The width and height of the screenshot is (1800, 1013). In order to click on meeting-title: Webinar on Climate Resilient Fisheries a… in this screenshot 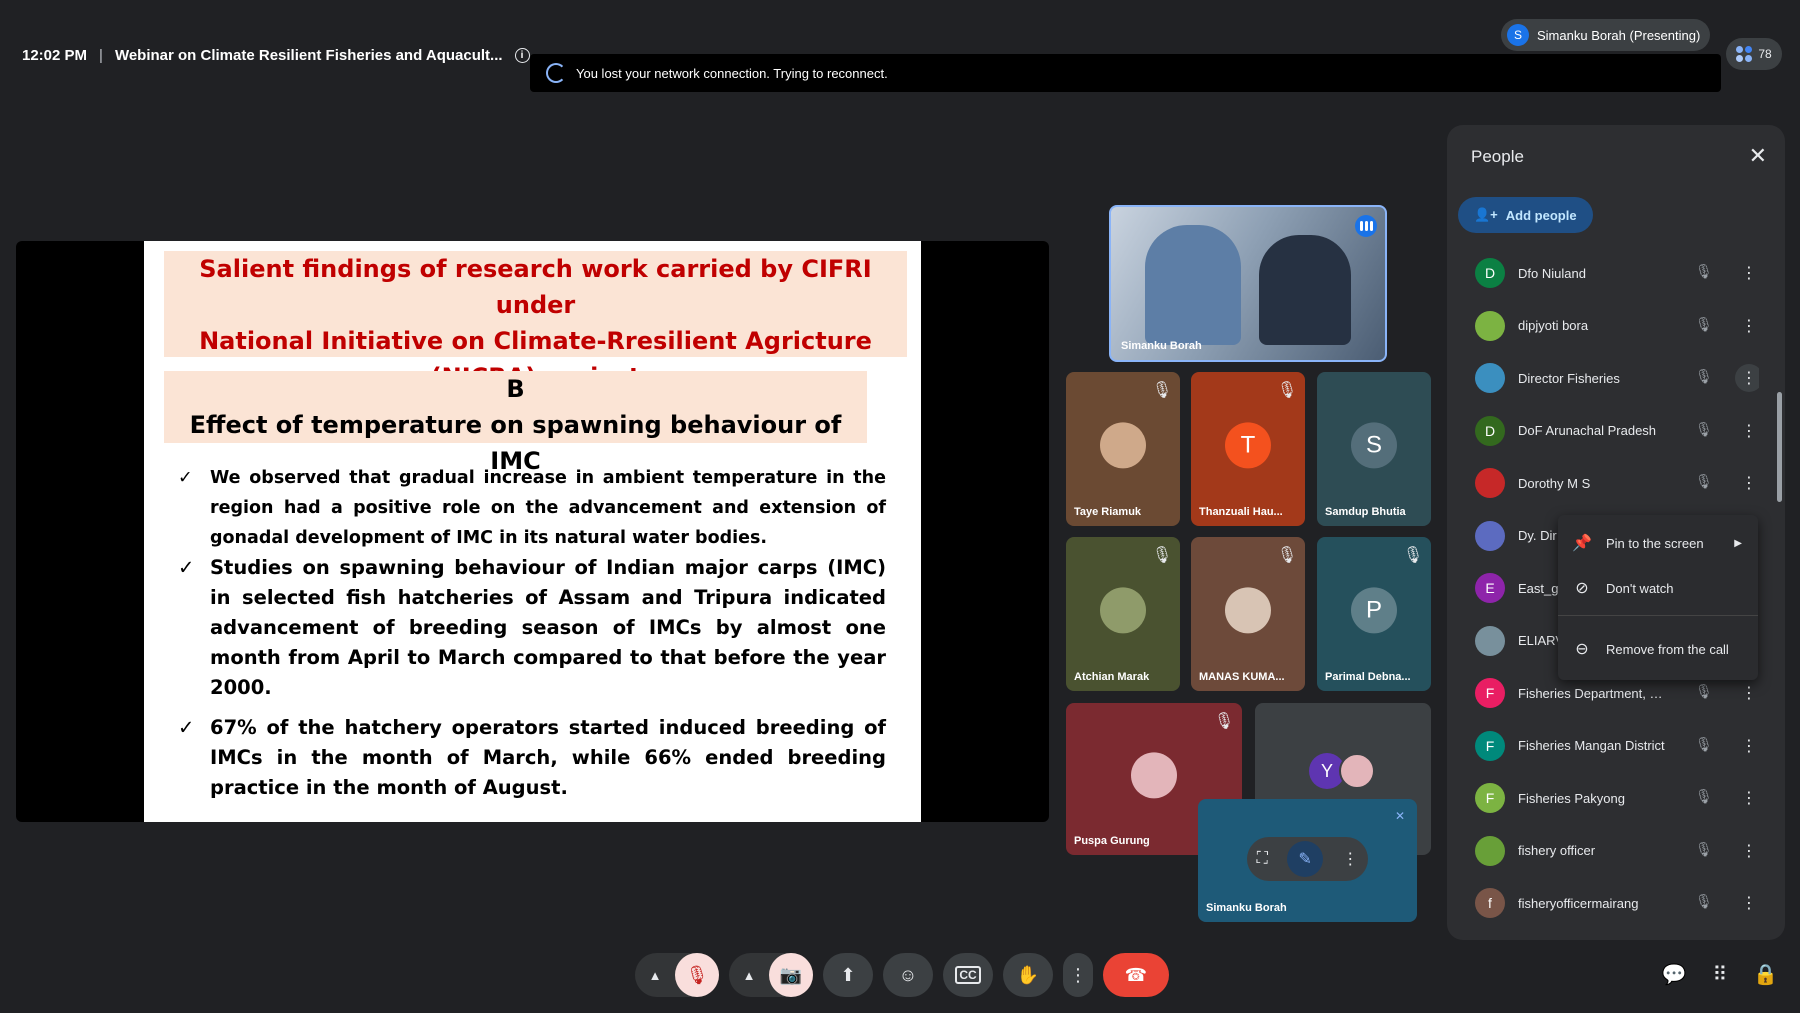, I will do `click(308, 55)`.